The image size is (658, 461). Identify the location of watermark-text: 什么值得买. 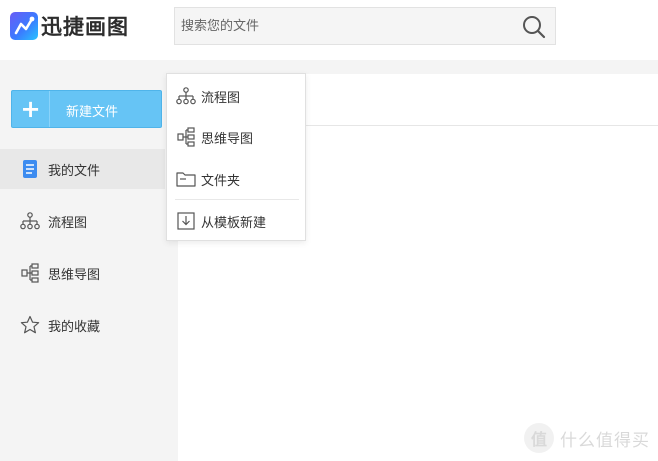
(605, 440).